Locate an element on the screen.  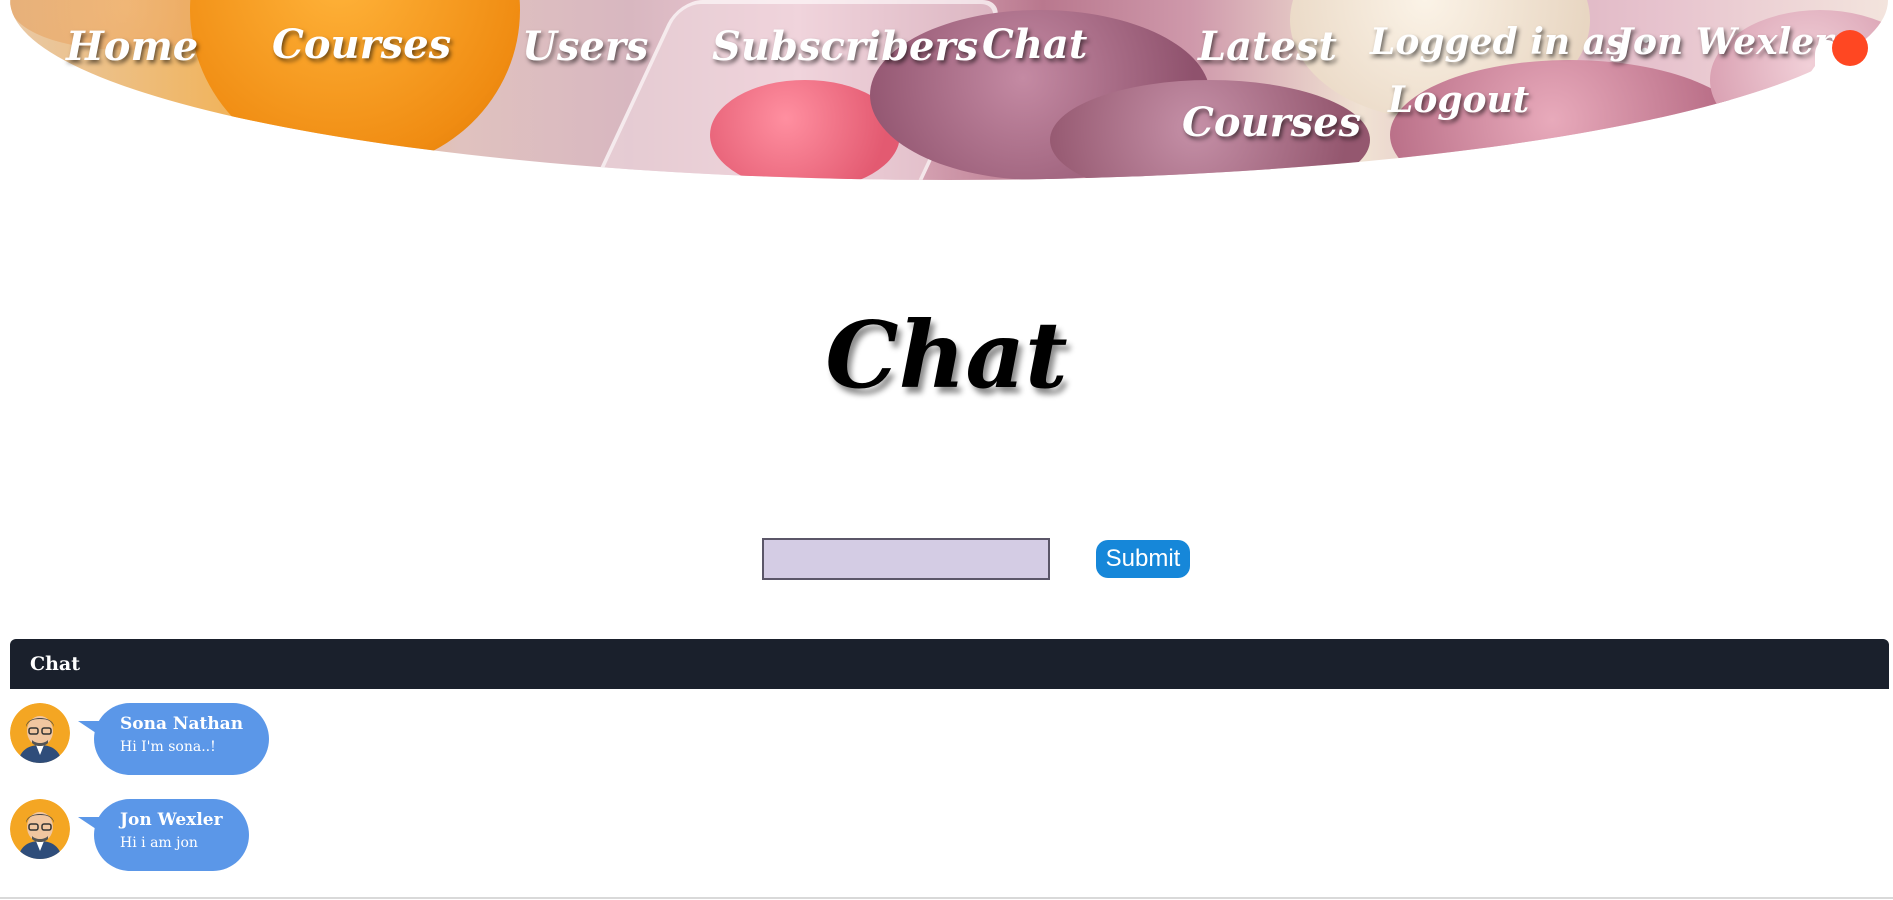
page-title: Chat is located at coordinates (946, 355).